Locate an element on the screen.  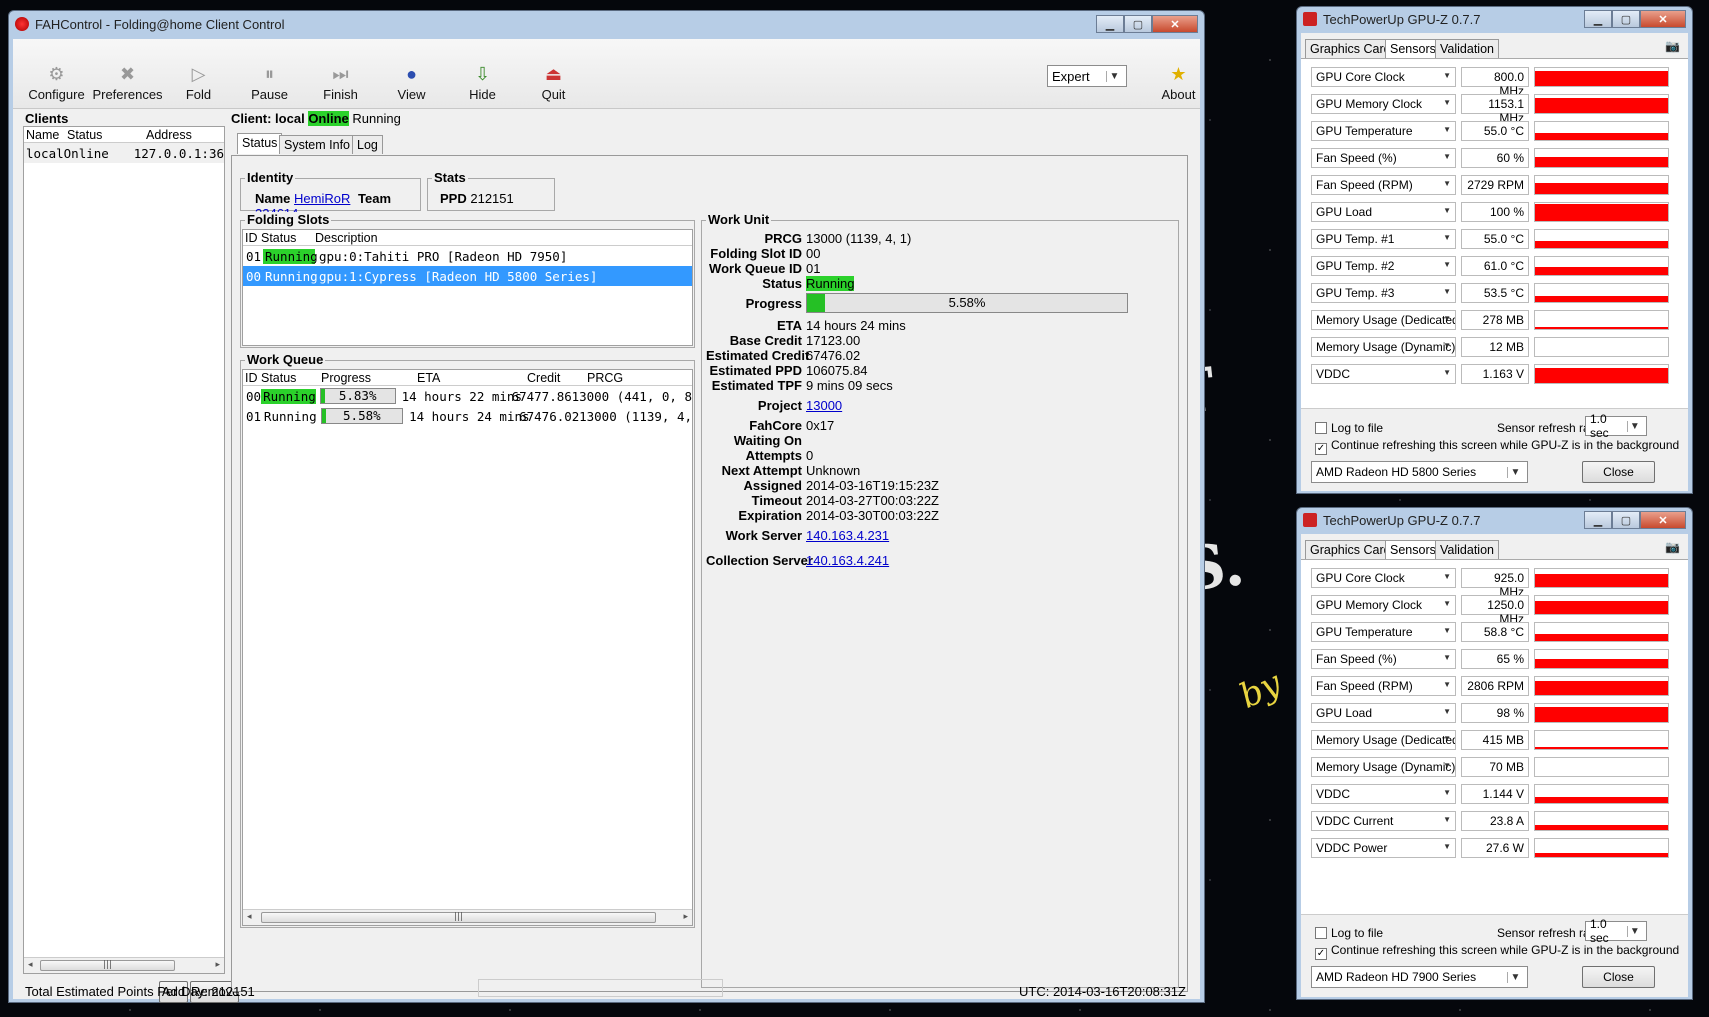
clients-hscrollbar: ◂ ||| ▸ is located at coordinates (124, 965).